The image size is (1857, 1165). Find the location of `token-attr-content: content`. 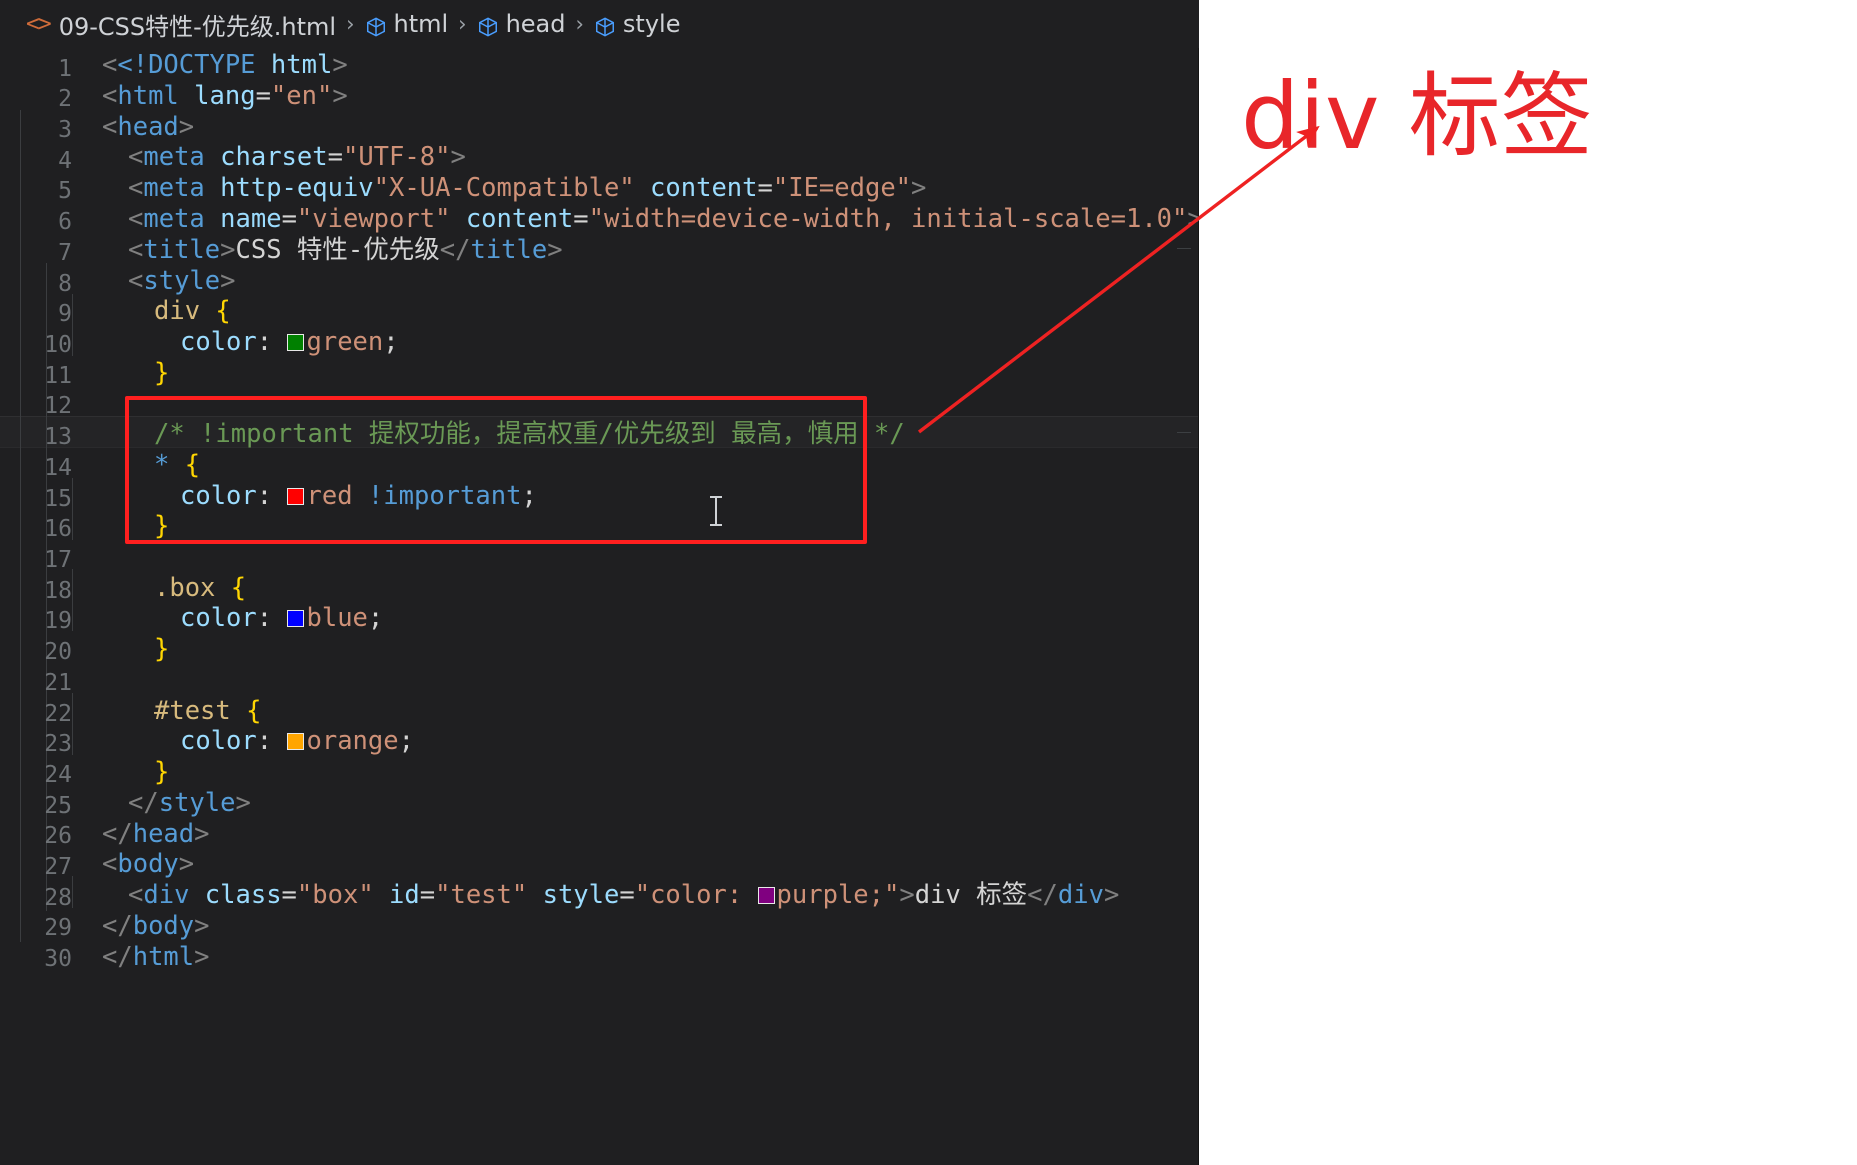

token-attr-content: content is located at coordinates (704, 188).